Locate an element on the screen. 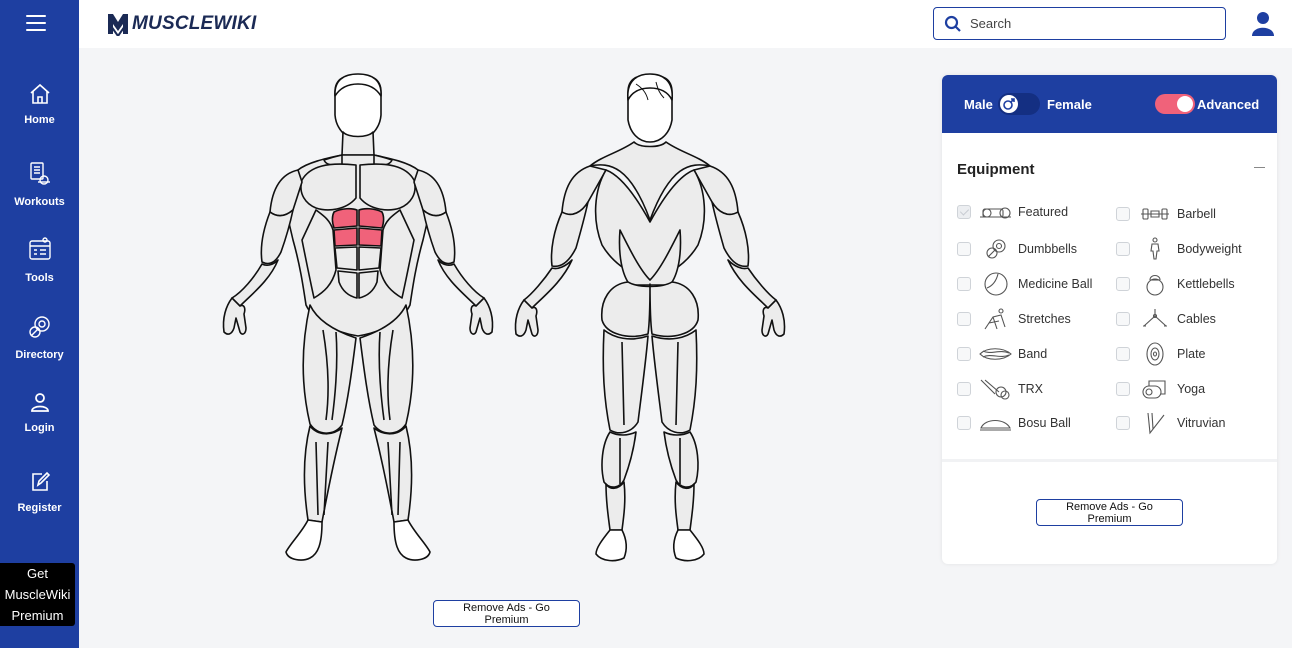  sidebar-item-workouts: Workouts is located at coordinates (39, 184).